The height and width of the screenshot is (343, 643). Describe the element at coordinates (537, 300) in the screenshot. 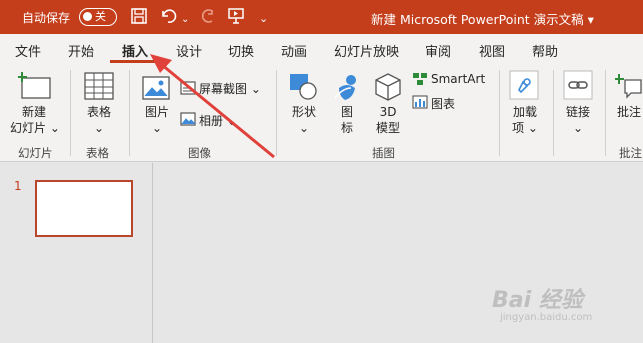

I see `watermark-logo-text: Bai 经验` at that location.